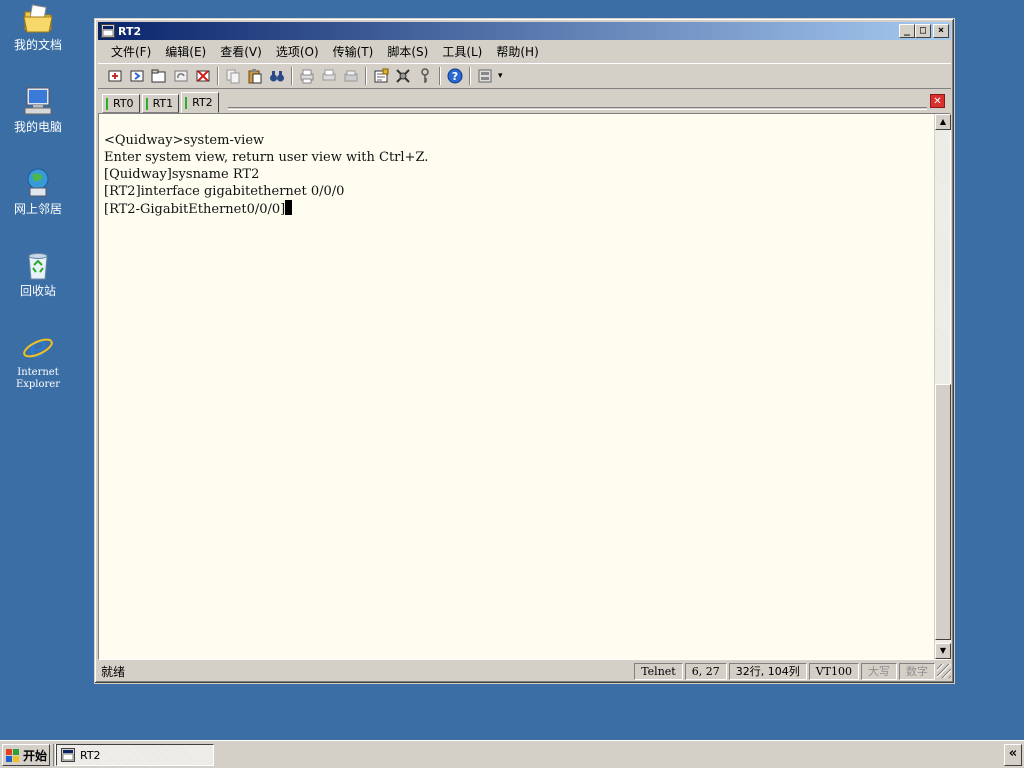  What do you see at coordinates (38, 109) in the screenshot?
I see `desktop-icon-my-computer: 我的电脑` at bounding box center [38, 109].